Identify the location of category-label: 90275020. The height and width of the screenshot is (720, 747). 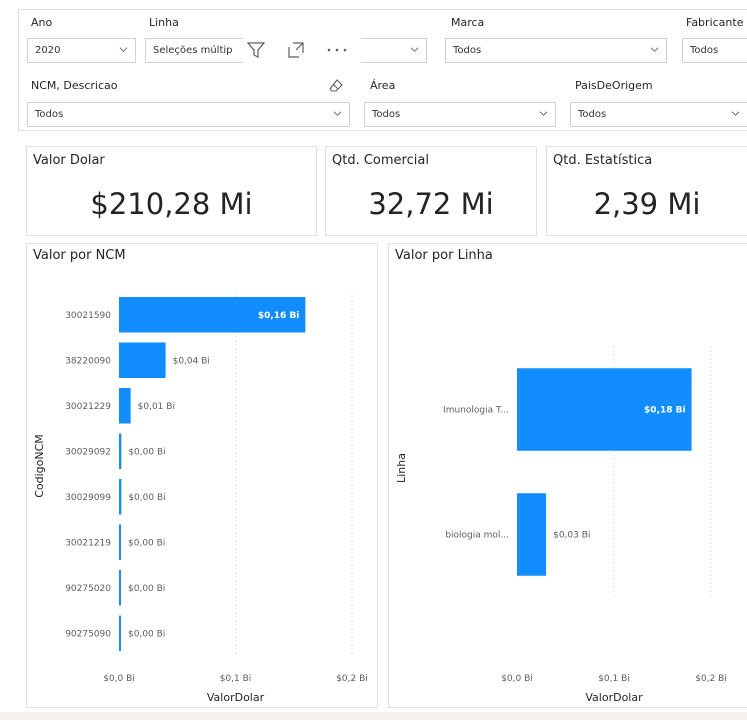
(88, 589).